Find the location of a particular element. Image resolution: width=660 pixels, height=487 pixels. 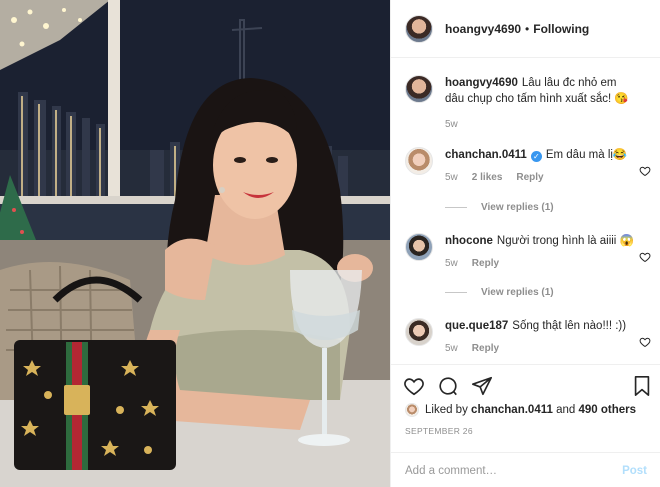

comment-text: Em dâu mà lị😂 is located at coordinates (586, 155).